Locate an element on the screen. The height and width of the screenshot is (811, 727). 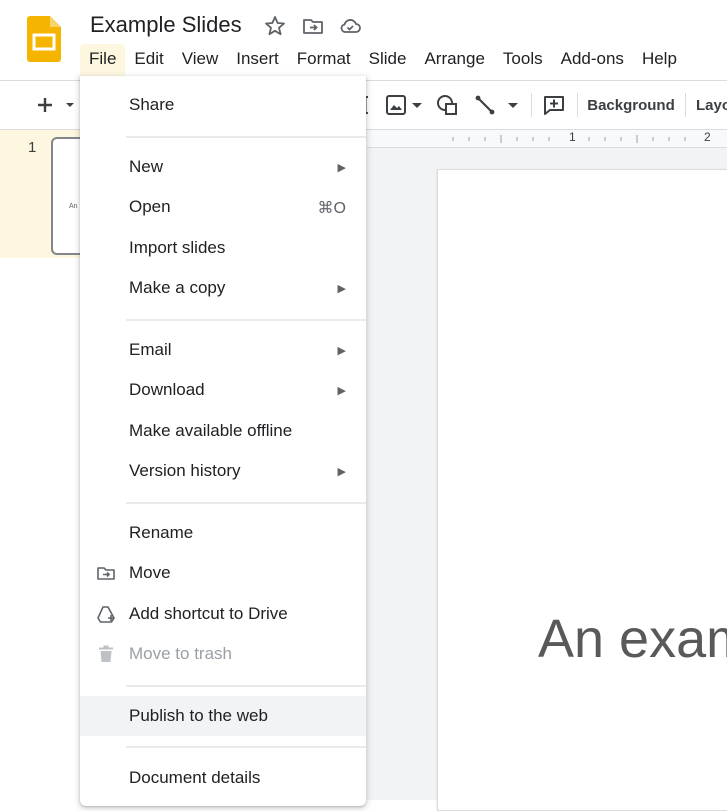
line-icon is located at coordinates (496, 105).